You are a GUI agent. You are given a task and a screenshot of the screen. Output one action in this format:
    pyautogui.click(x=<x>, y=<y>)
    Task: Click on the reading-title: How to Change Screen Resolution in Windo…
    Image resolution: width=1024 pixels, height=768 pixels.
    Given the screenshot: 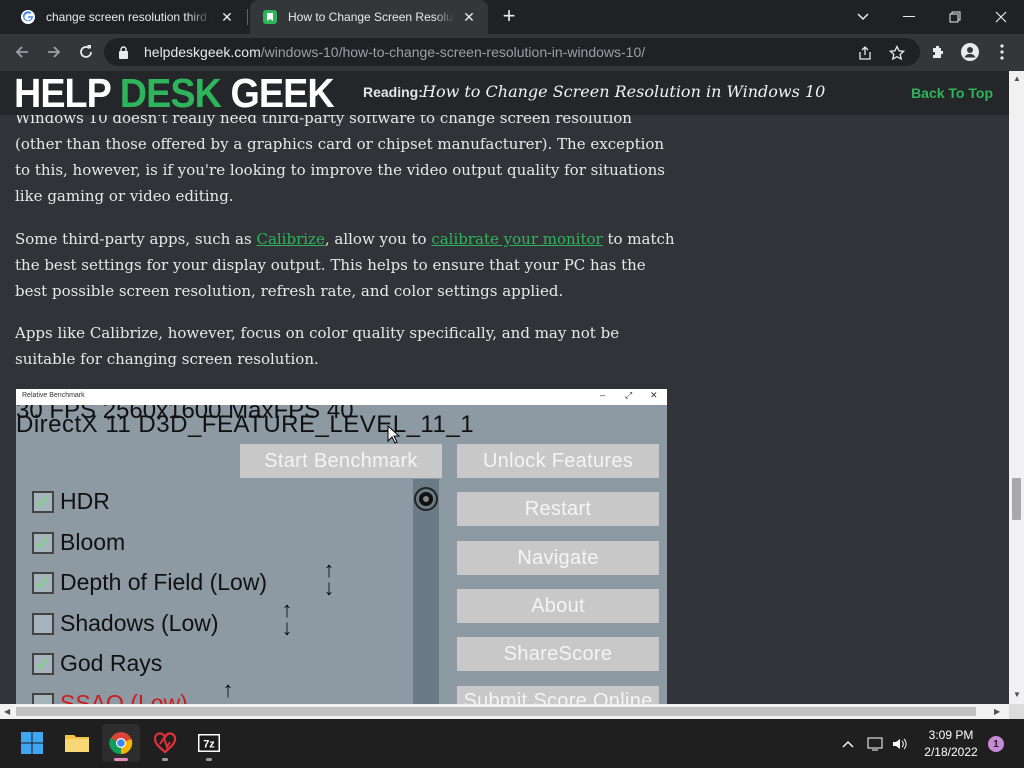 What is the action you would take?
    pyautogui.click(x=624, y=91)
    